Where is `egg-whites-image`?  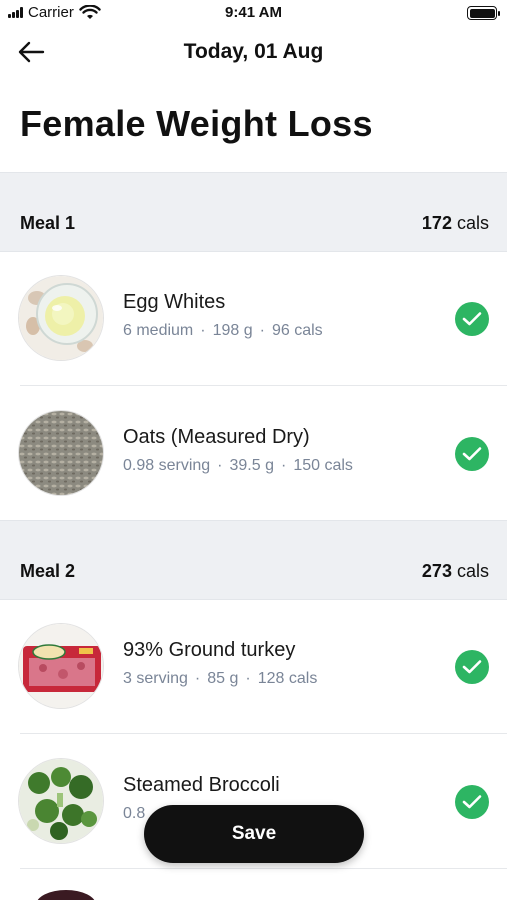 egg-whites-image is located at coordinates (61, 318).